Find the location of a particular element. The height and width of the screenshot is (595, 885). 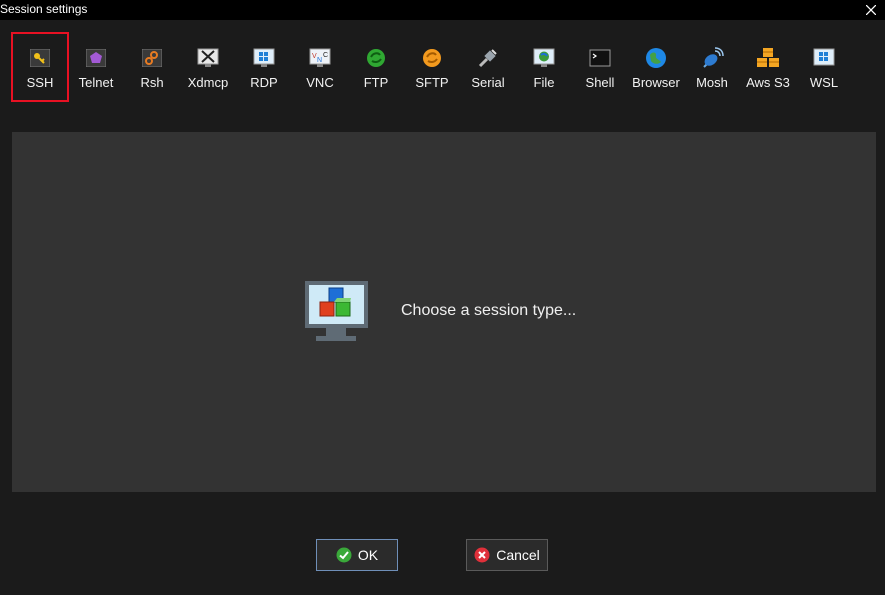

tool-ftp: FTP is located at coordinates (376, 67).